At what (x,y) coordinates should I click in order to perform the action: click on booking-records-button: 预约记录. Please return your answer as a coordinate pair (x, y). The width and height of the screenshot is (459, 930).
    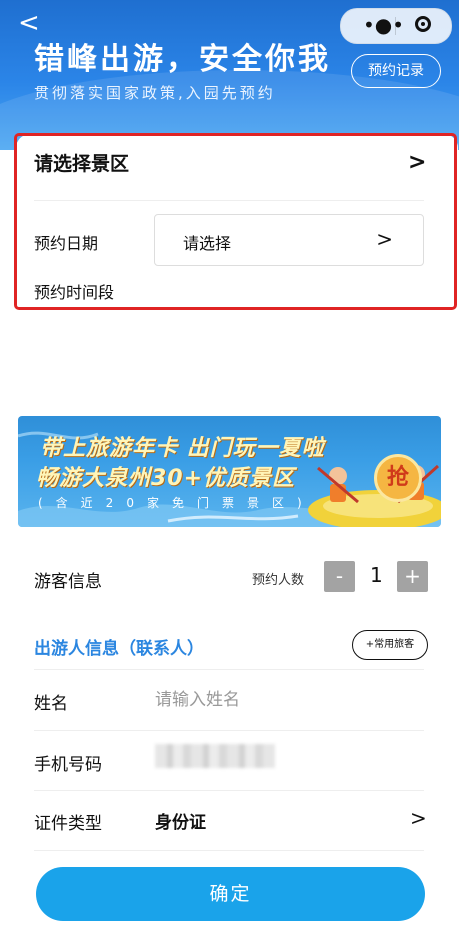
    Looking at the image, I should click on (396, 71).